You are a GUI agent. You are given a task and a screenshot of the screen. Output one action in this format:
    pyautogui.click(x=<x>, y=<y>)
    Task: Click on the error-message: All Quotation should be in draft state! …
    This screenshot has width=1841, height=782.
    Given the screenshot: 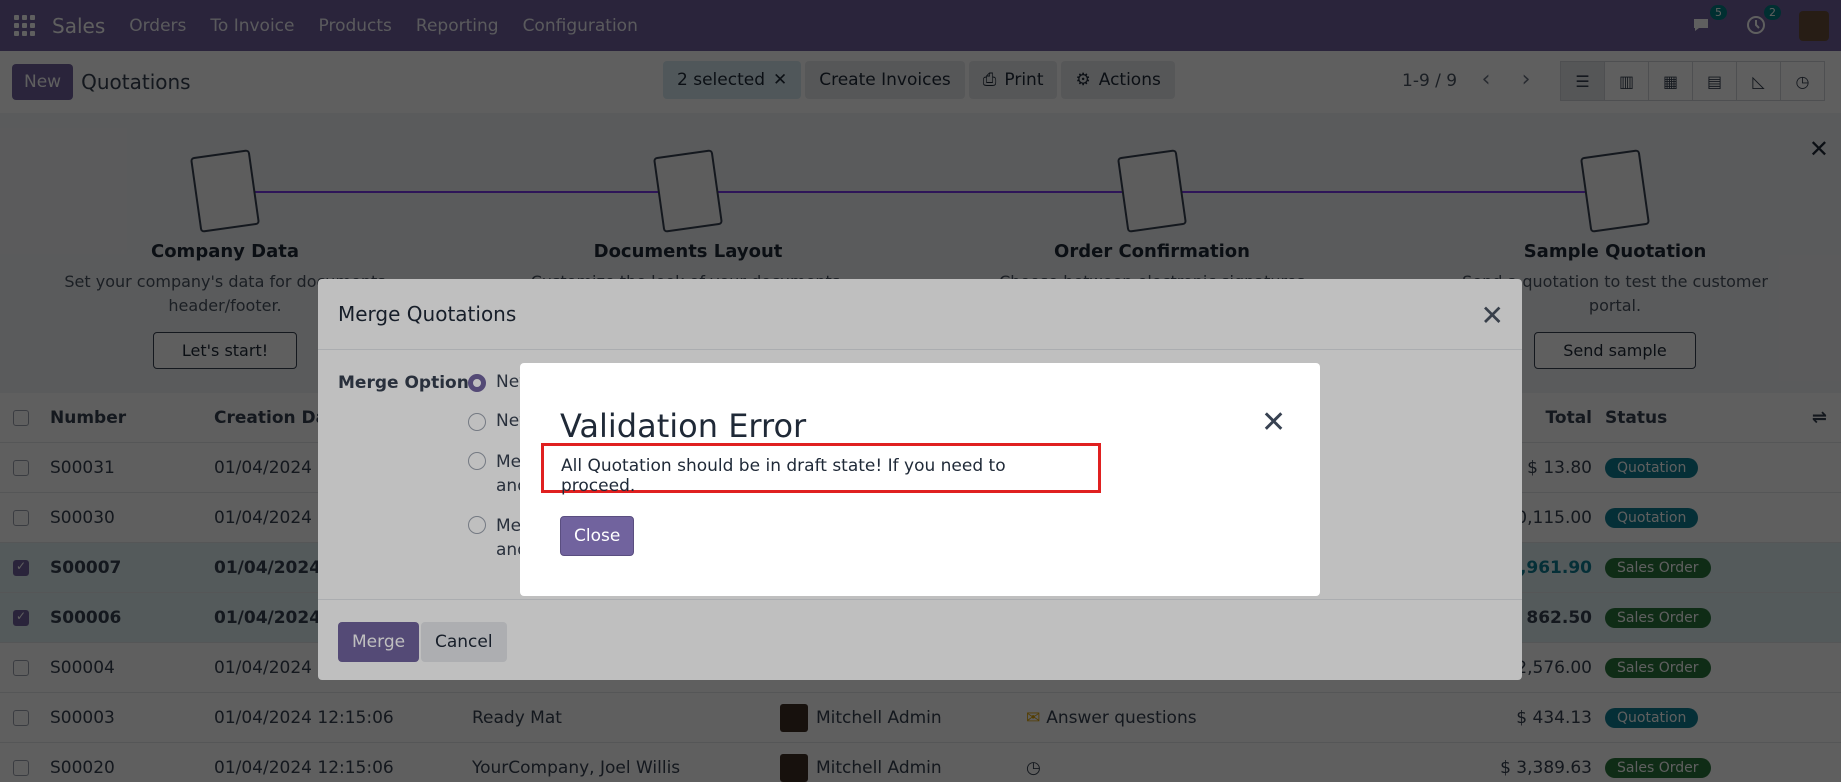 What is the action you would take?
    pyautogui.click(x=821, y=469)
    